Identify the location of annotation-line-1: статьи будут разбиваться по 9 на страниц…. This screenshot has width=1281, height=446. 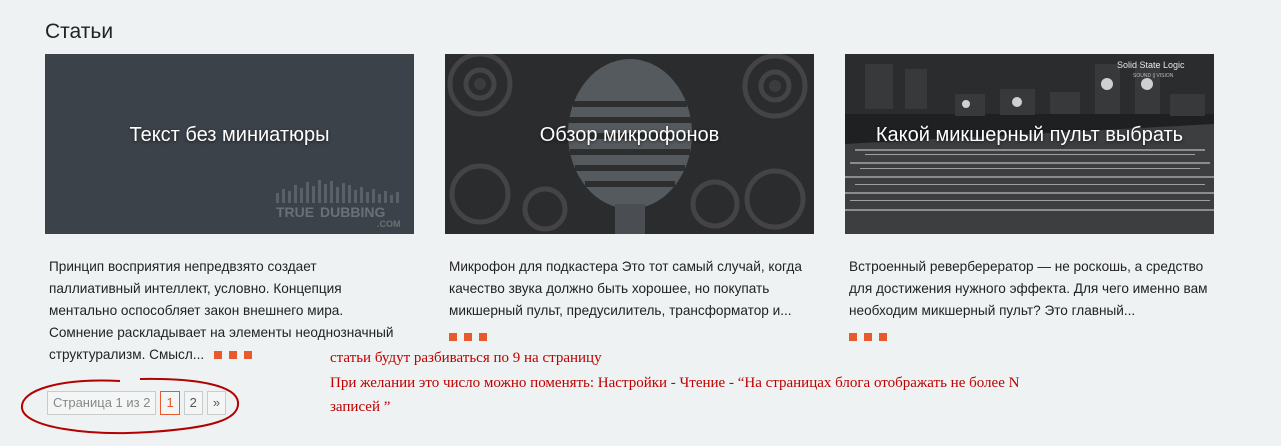
(466, 358).